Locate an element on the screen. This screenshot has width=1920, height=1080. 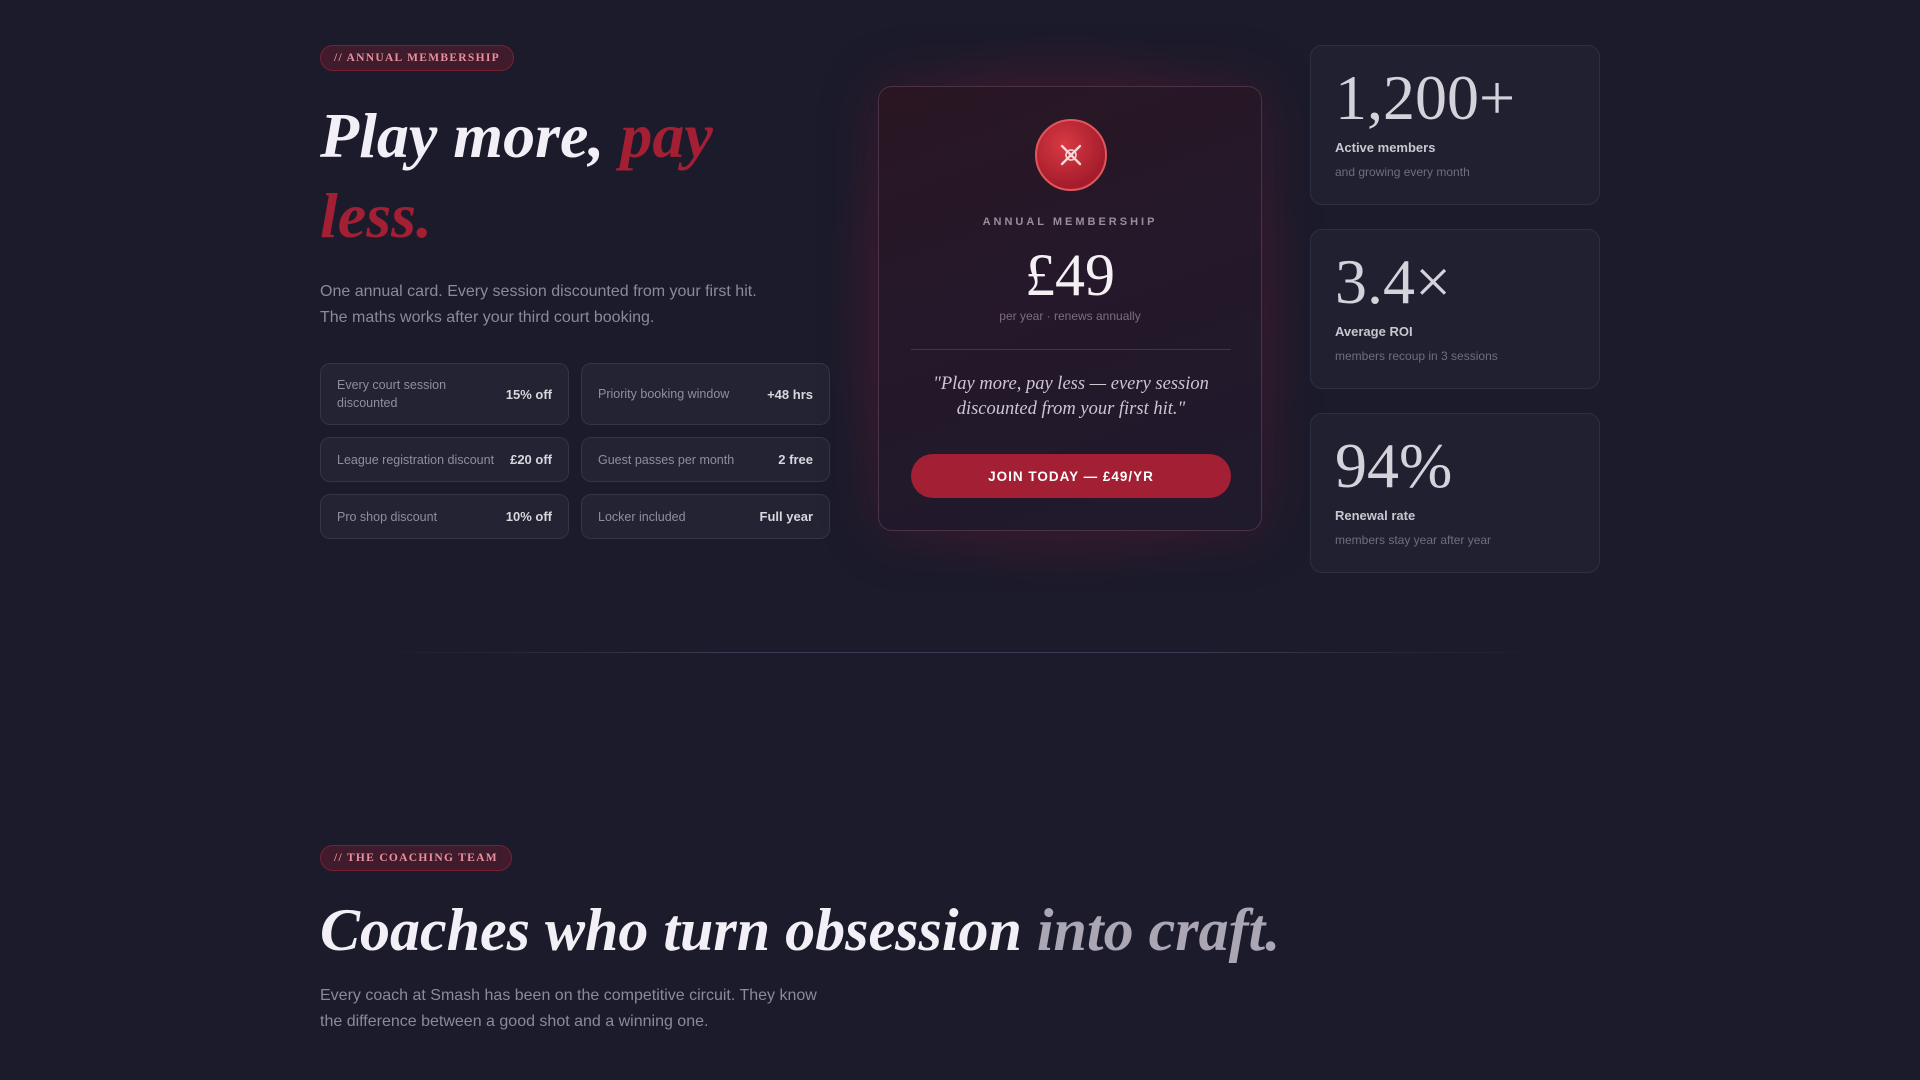
benefit-guest-passes: Guest passes per month 2 free is located at coordinates (705, 459).